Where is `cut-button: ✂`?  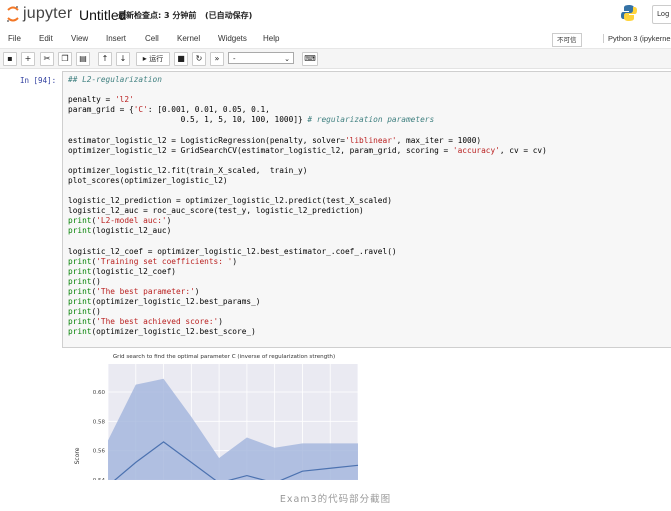
cut-button: ✂ is located at coordinates (47, 59).